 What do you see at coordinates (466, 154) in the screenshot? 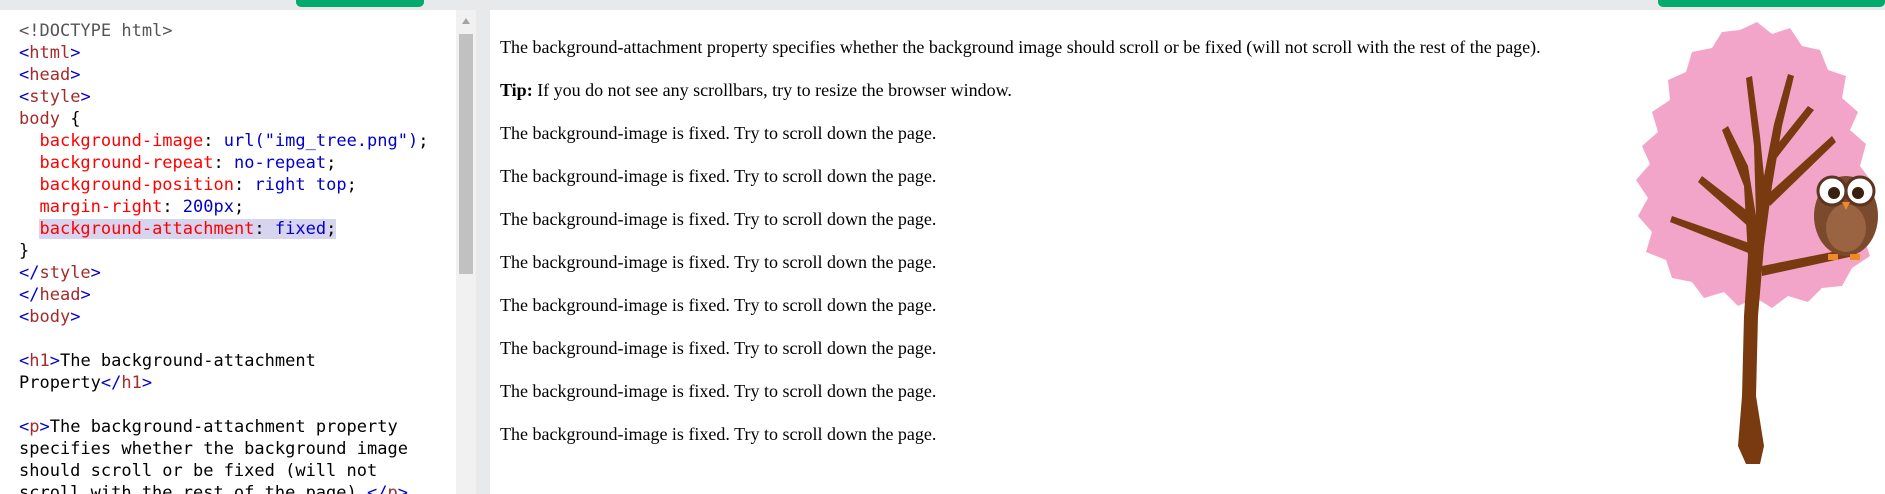
I see `scrollbar-thumb` at bounding box center [466, 154].